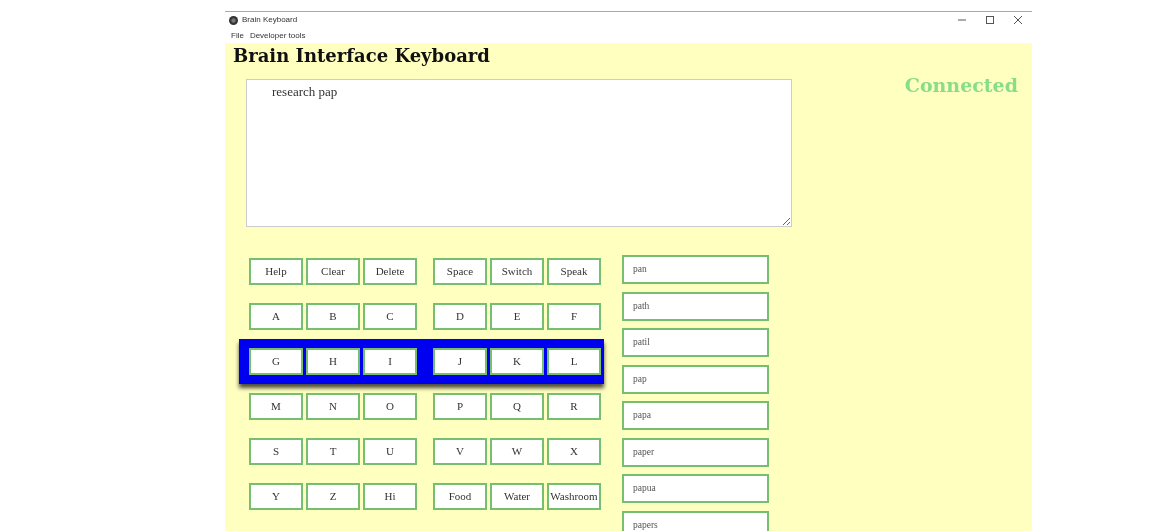  What do you see at coordinates (333, 496) in the screenshot?
I see `key-button: Z` at bounding box center [333, 496].